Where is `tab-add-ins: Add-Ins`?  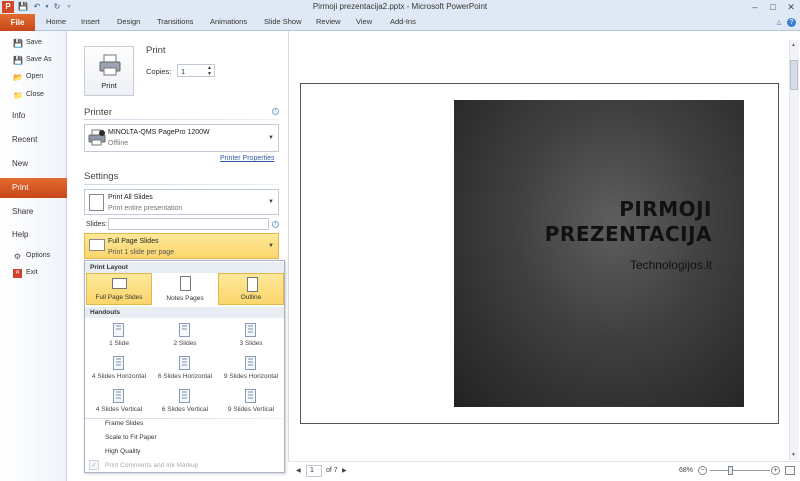 tab-add-ins: Add-Ins is located at coordinates (403, 21).